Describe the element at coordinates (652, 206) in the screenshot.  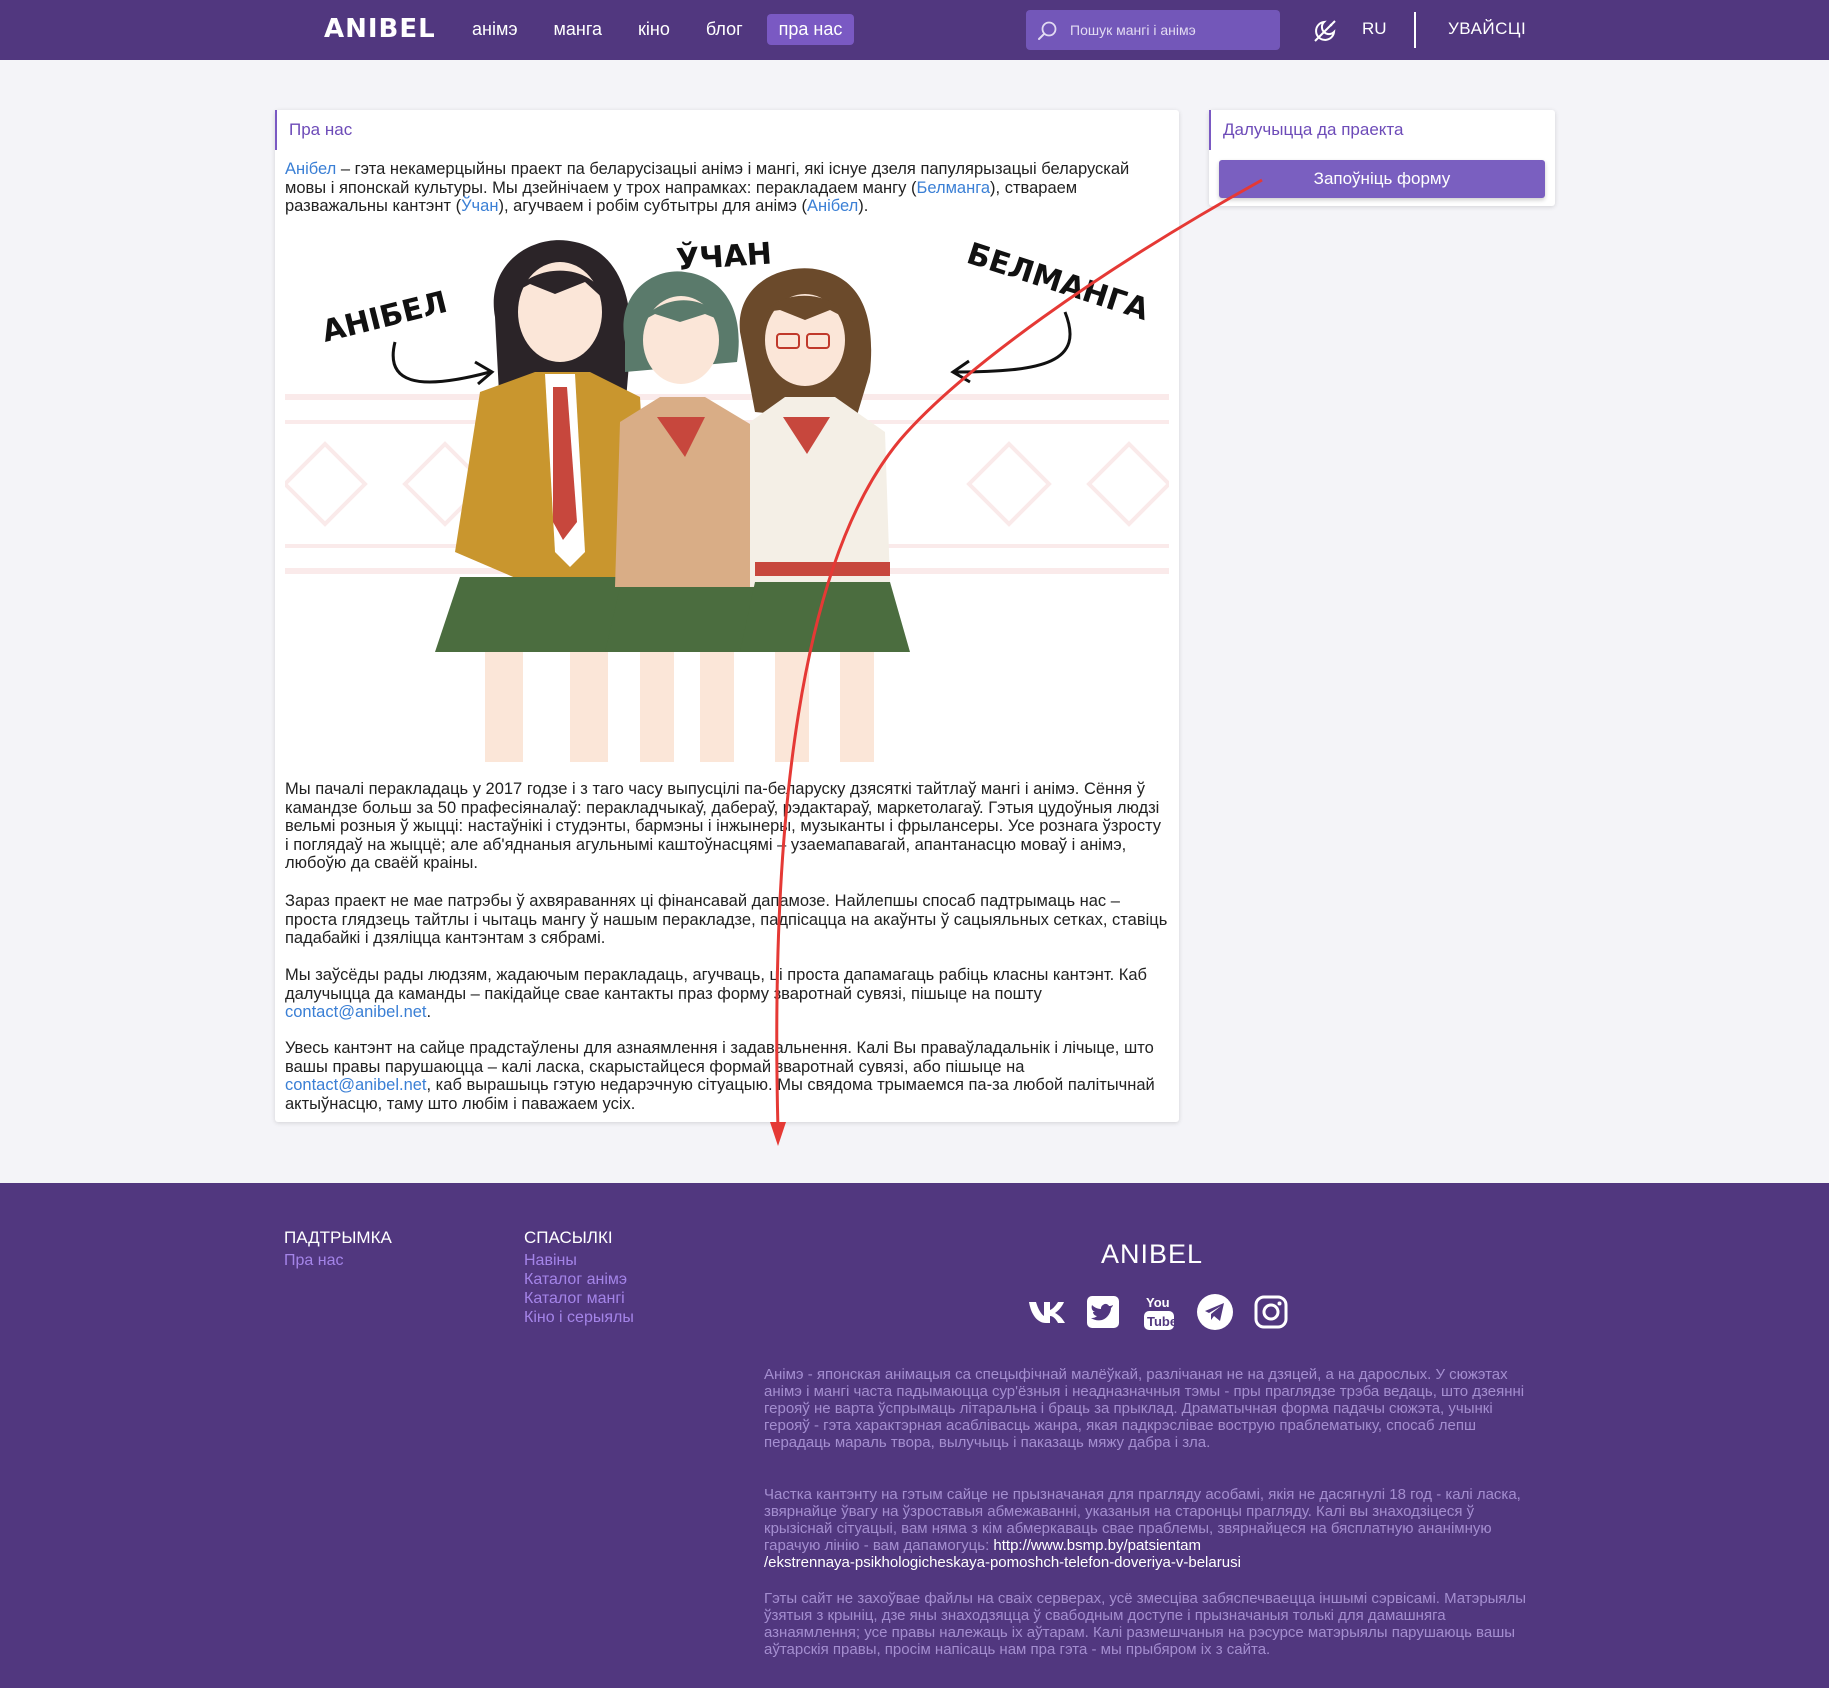
I see `intro-text-3: ), агучваем і робім субтытры для анімэ (` at that location.